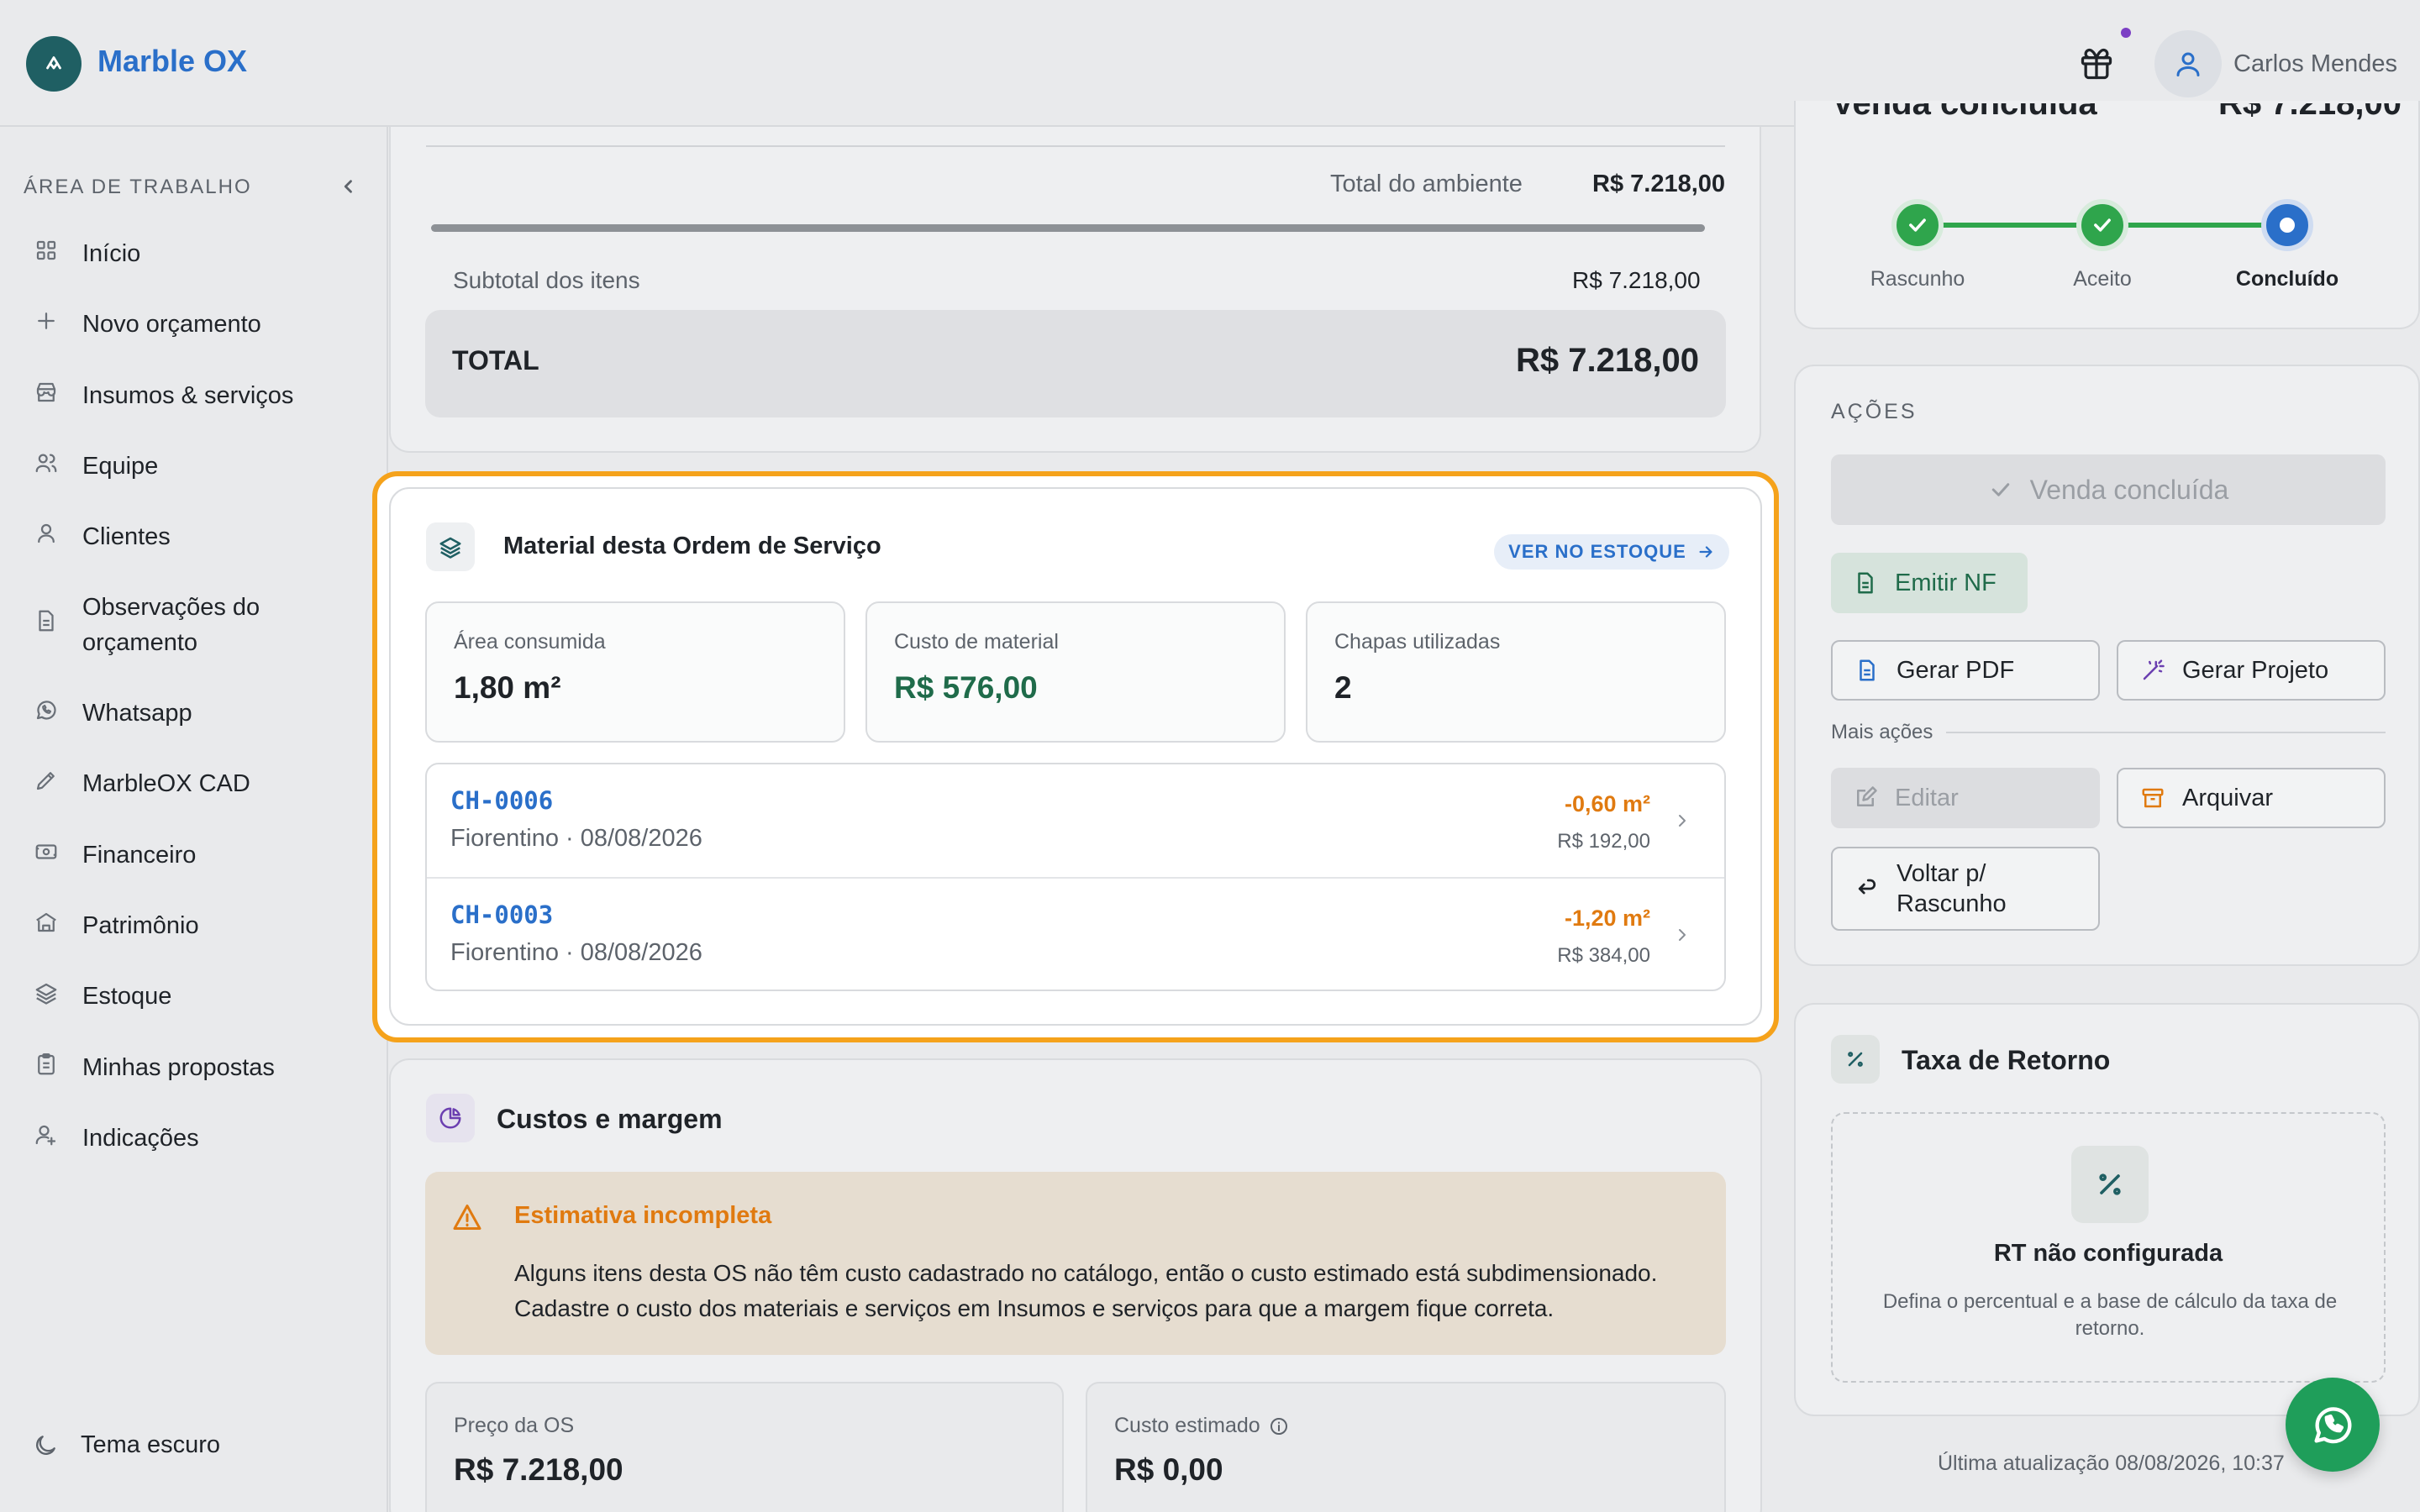 The width and height of the screenshot is (2420, 1512). What do you see at coordinates (546, 280) in the screenshot?
I see `subtotal-label: Subtotal dos itens` at bounding box center [546, 280].